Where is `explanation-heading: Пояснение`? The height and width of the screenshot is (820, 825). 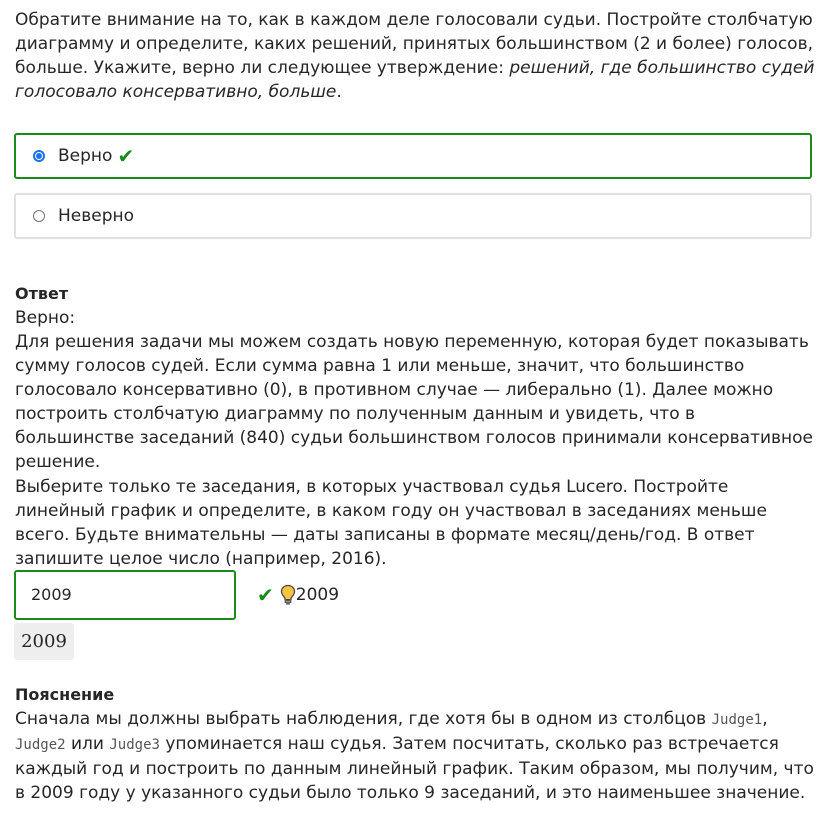
explanation-heading: Пояснение is located at coordinates (65, 694).